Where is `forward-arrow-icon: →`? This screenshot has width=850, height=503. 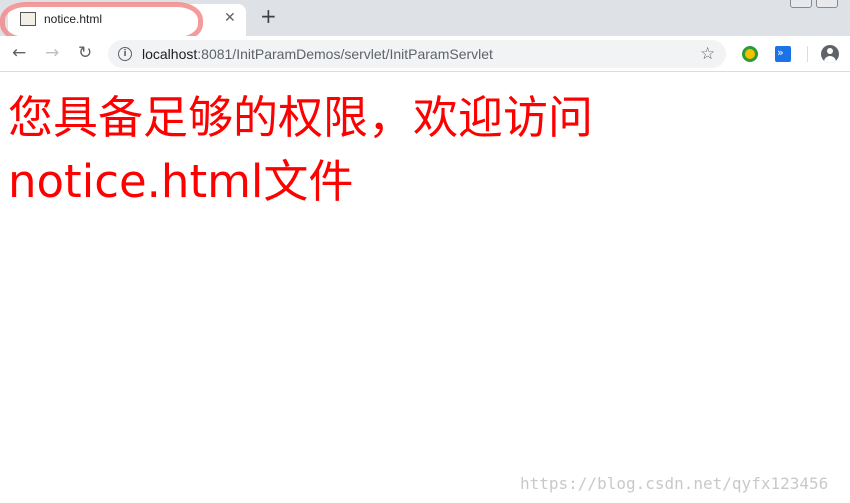 forward-arrow-icon: → is located at coordinates (52, 53).